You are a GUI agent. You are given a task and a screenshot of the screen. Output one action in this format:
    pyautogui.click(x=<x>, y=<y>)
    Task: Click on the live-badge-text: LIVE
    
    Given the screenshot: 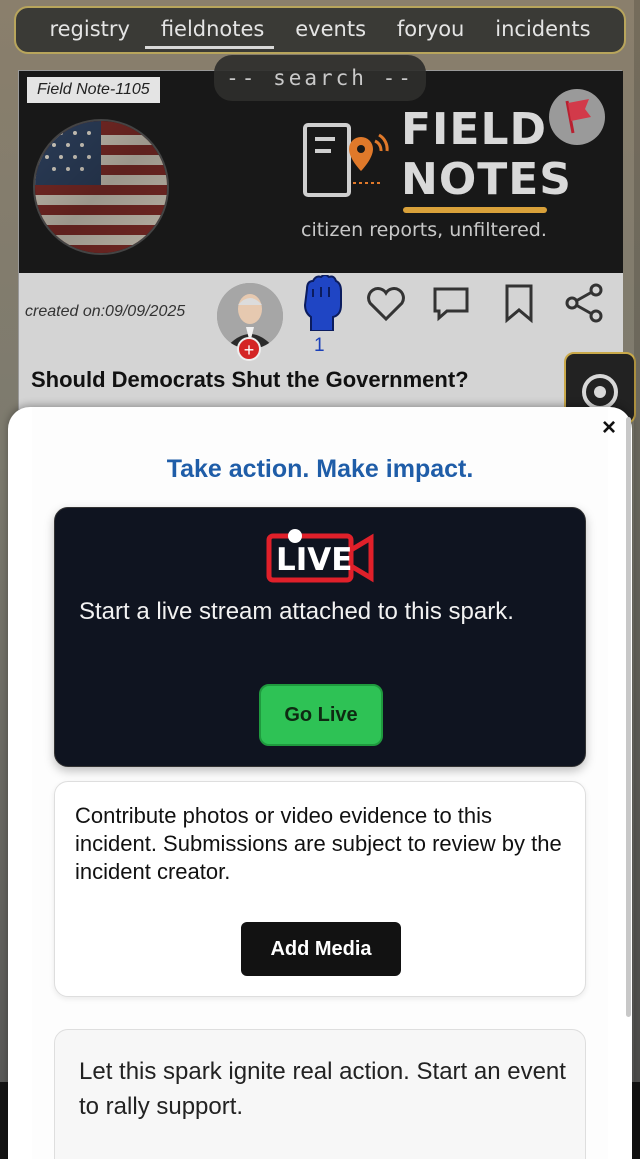 What is the action you would take?
    pyautogui.click(x=314, y=560)
    